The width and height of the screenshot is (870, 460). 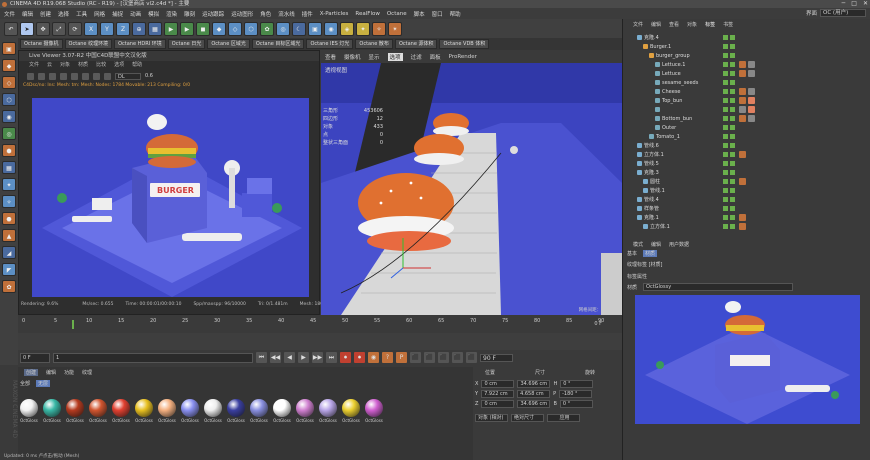 I want to click on object-menu-2: 查看, so click(x=674, y=24).